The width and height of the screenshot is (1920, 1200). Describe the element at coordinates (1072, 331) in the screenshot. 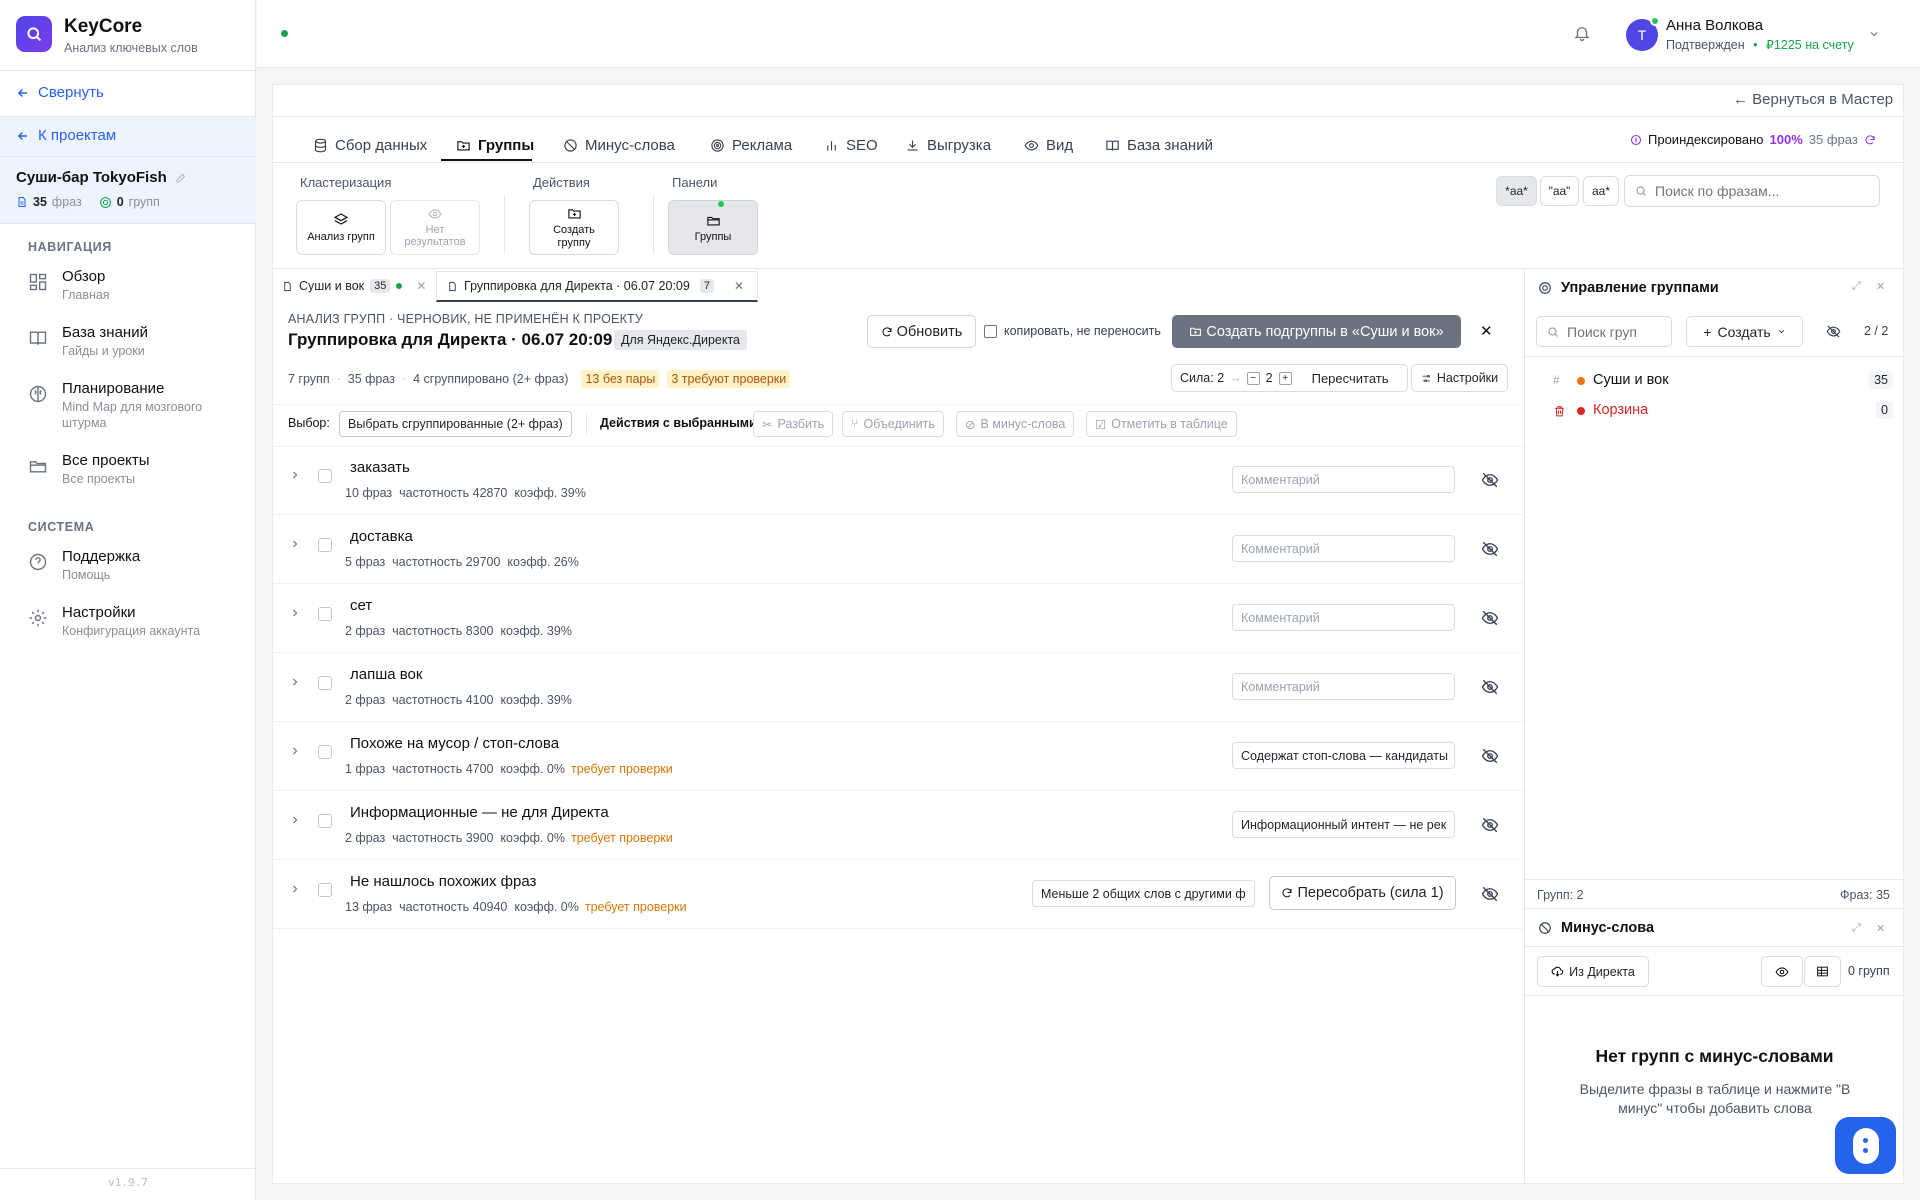

I see `copy-option: копировать, не переносить` at that location.